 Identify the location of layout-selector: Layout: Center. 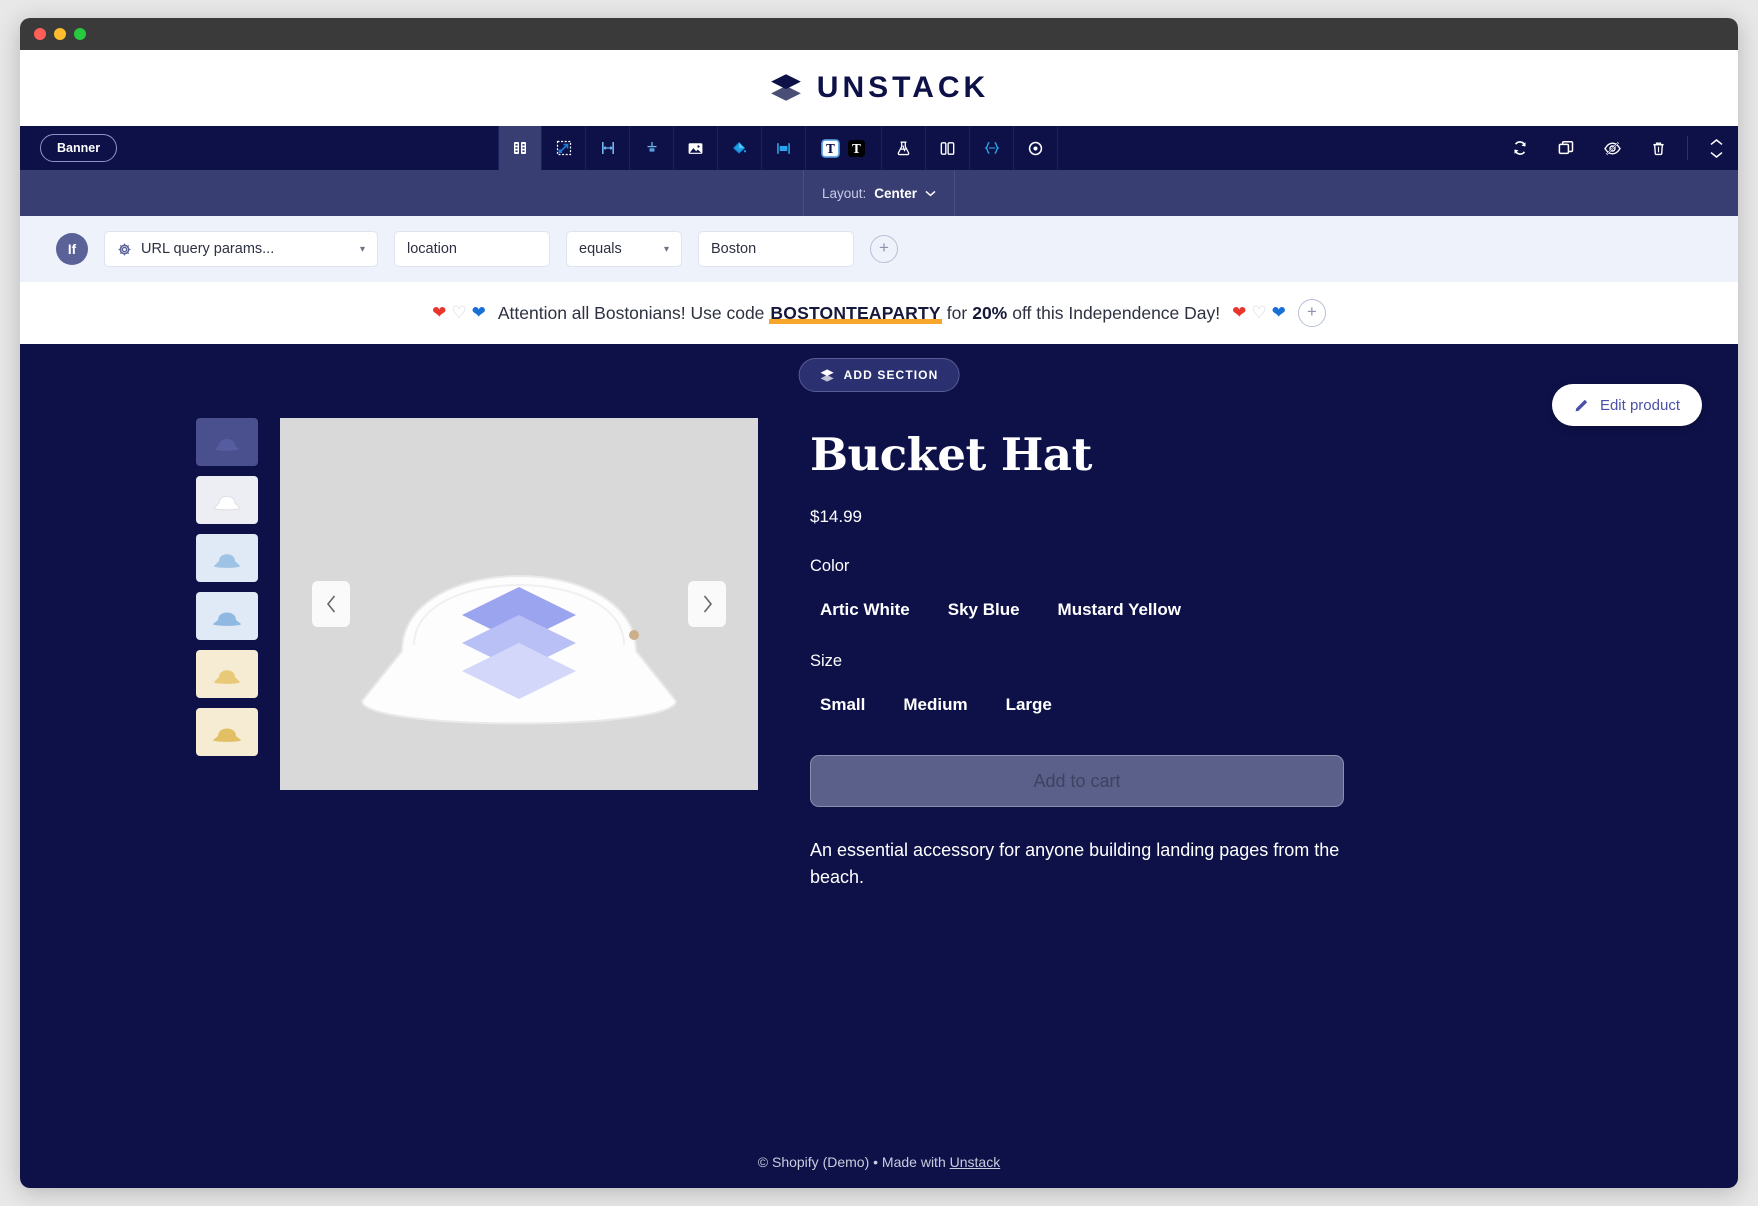
(879, 193).